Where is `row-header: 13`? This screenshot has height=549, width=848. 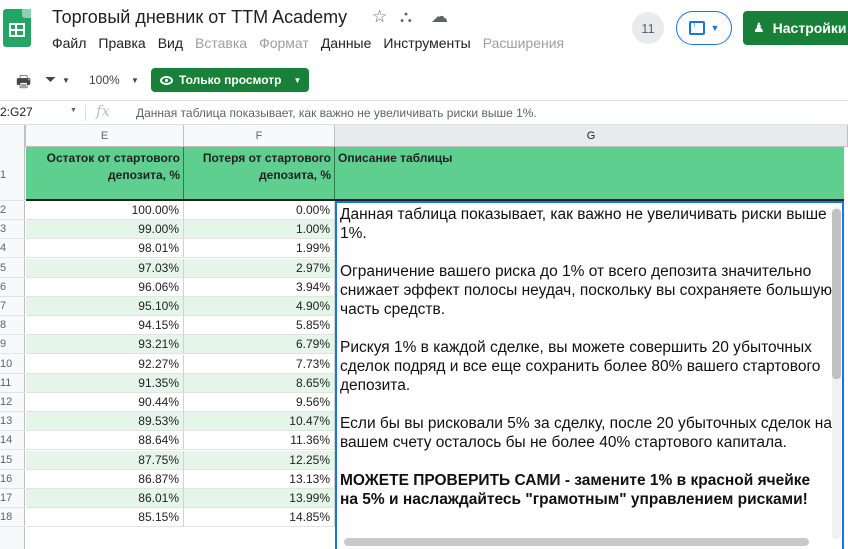
row-header: 13 is located at coordinates (12, 421).